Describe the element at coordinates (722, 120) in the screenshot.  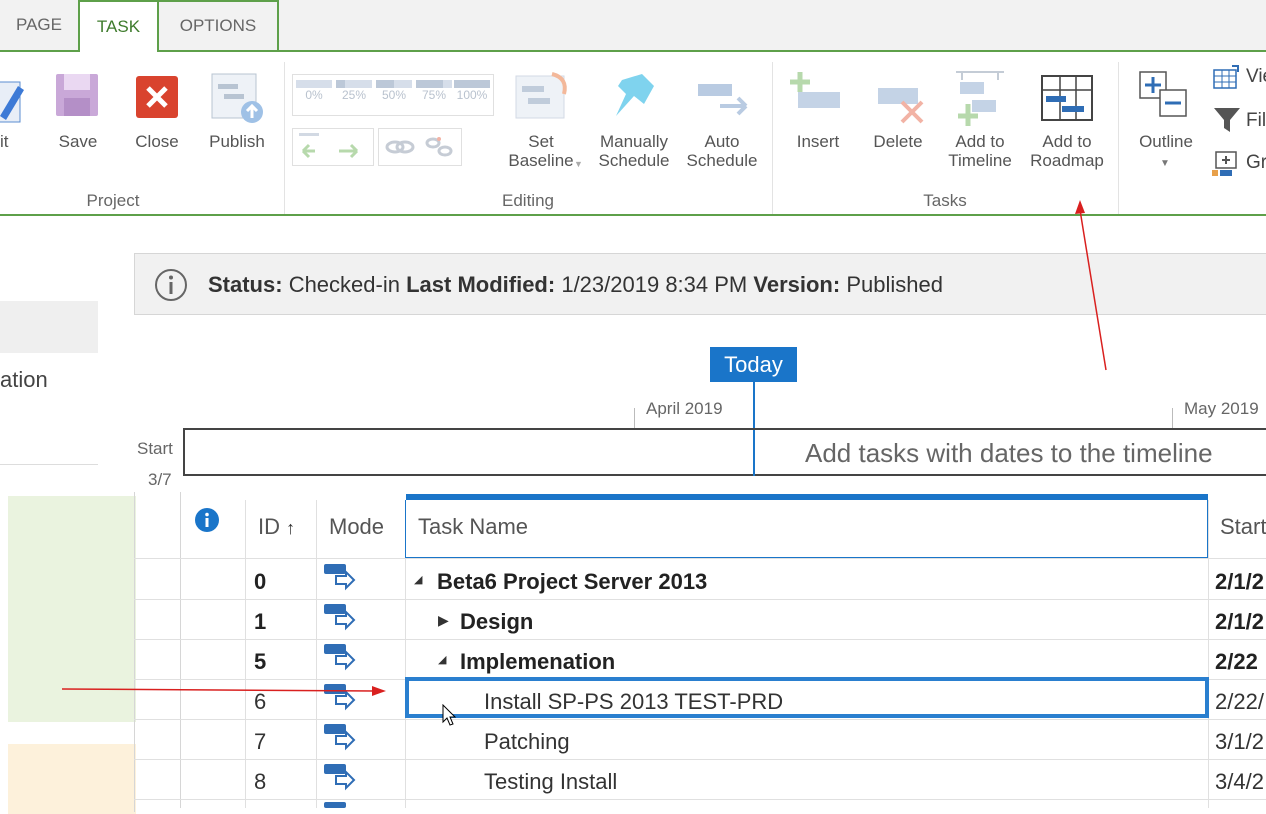
I see `auto-schedule-button: Auto Schedule` at that location.